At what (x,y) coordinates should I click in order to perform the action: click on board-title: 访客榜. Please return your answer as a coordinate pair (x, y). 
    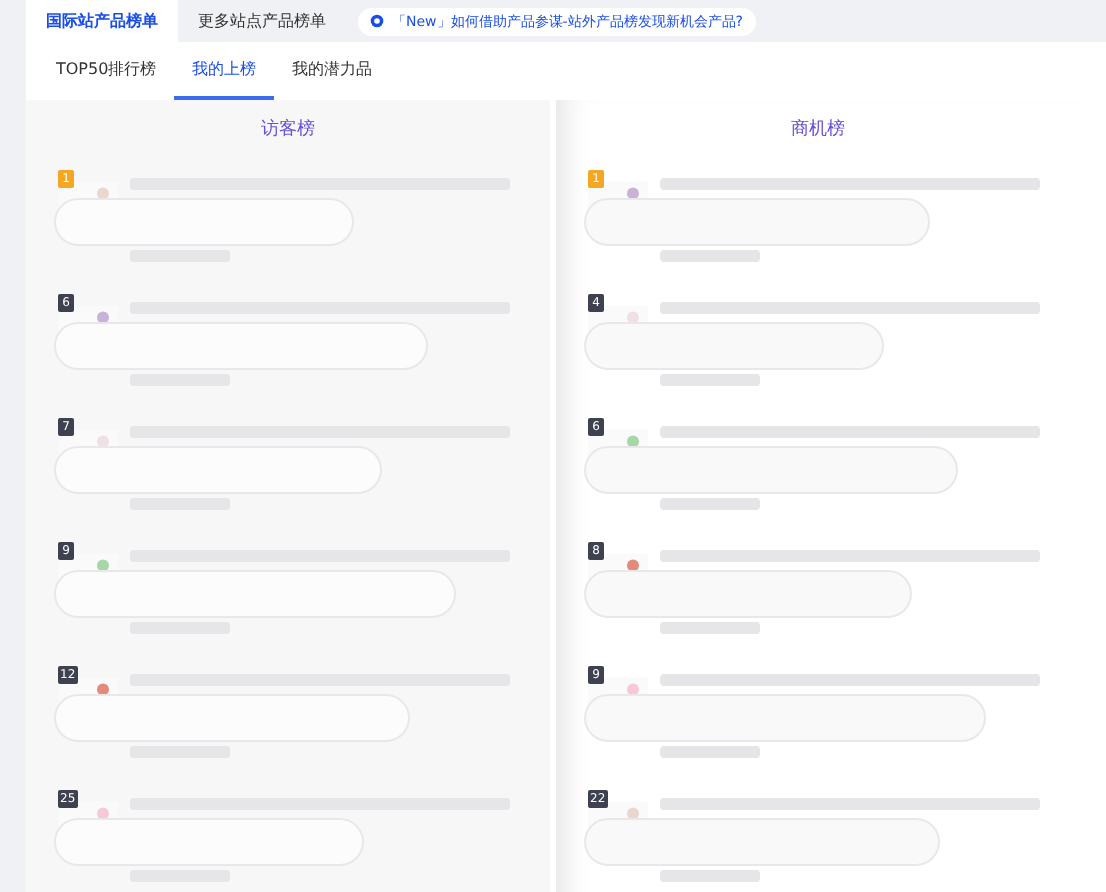
    Looking at the image, I should click on (288, 129).